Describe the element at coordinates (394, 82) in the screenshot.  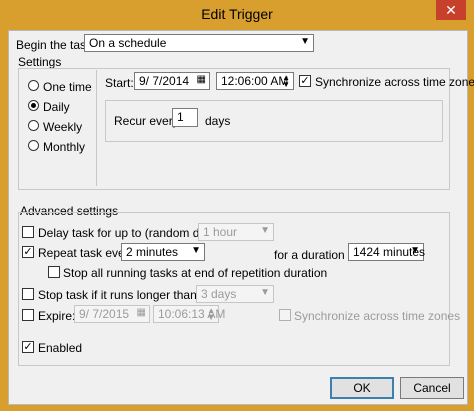
I see `sync-label: Synchronize across time zones` at that location.